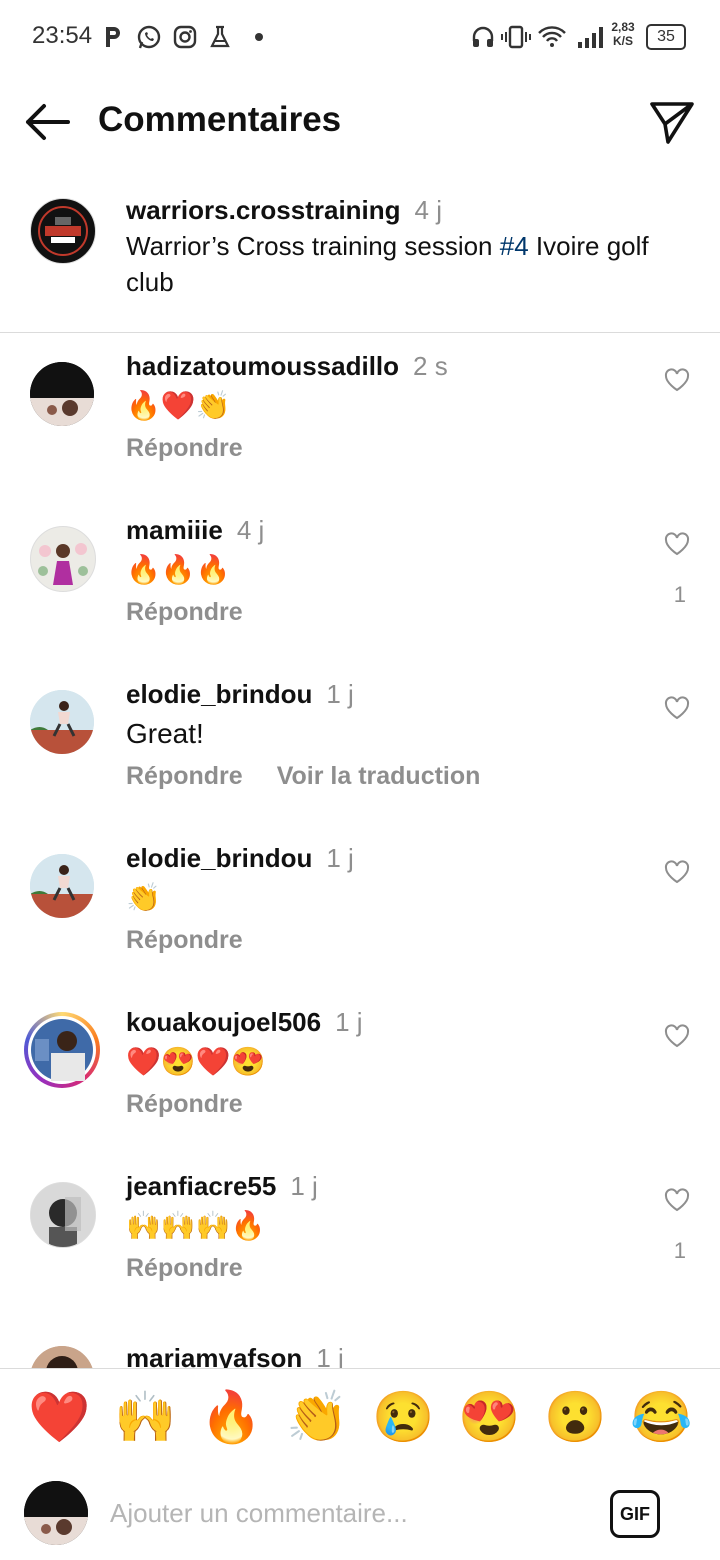 The image size is (720, 1560). I want to click on comment-username: hadizatoumoussadillo, so click(262, 366).